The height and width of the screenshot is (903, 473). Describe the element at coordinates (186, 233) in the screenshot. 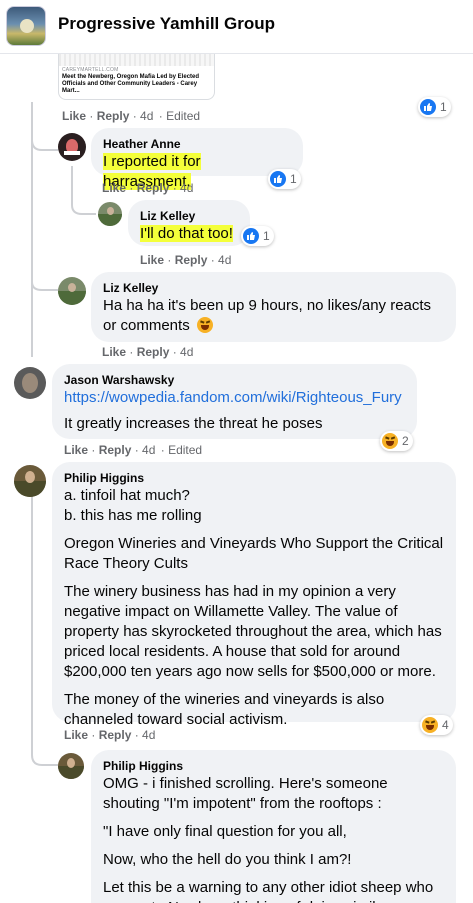

I see `comment-text: I'll do that too!` at that location.